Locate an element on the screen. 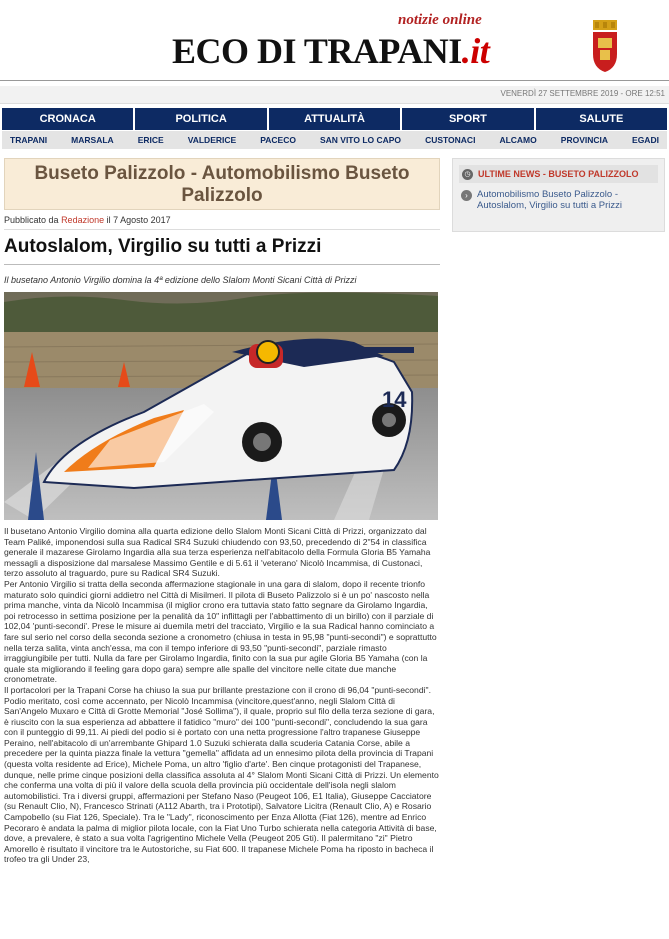  arrow-right-icon: › is located at coordinates (466, 195).